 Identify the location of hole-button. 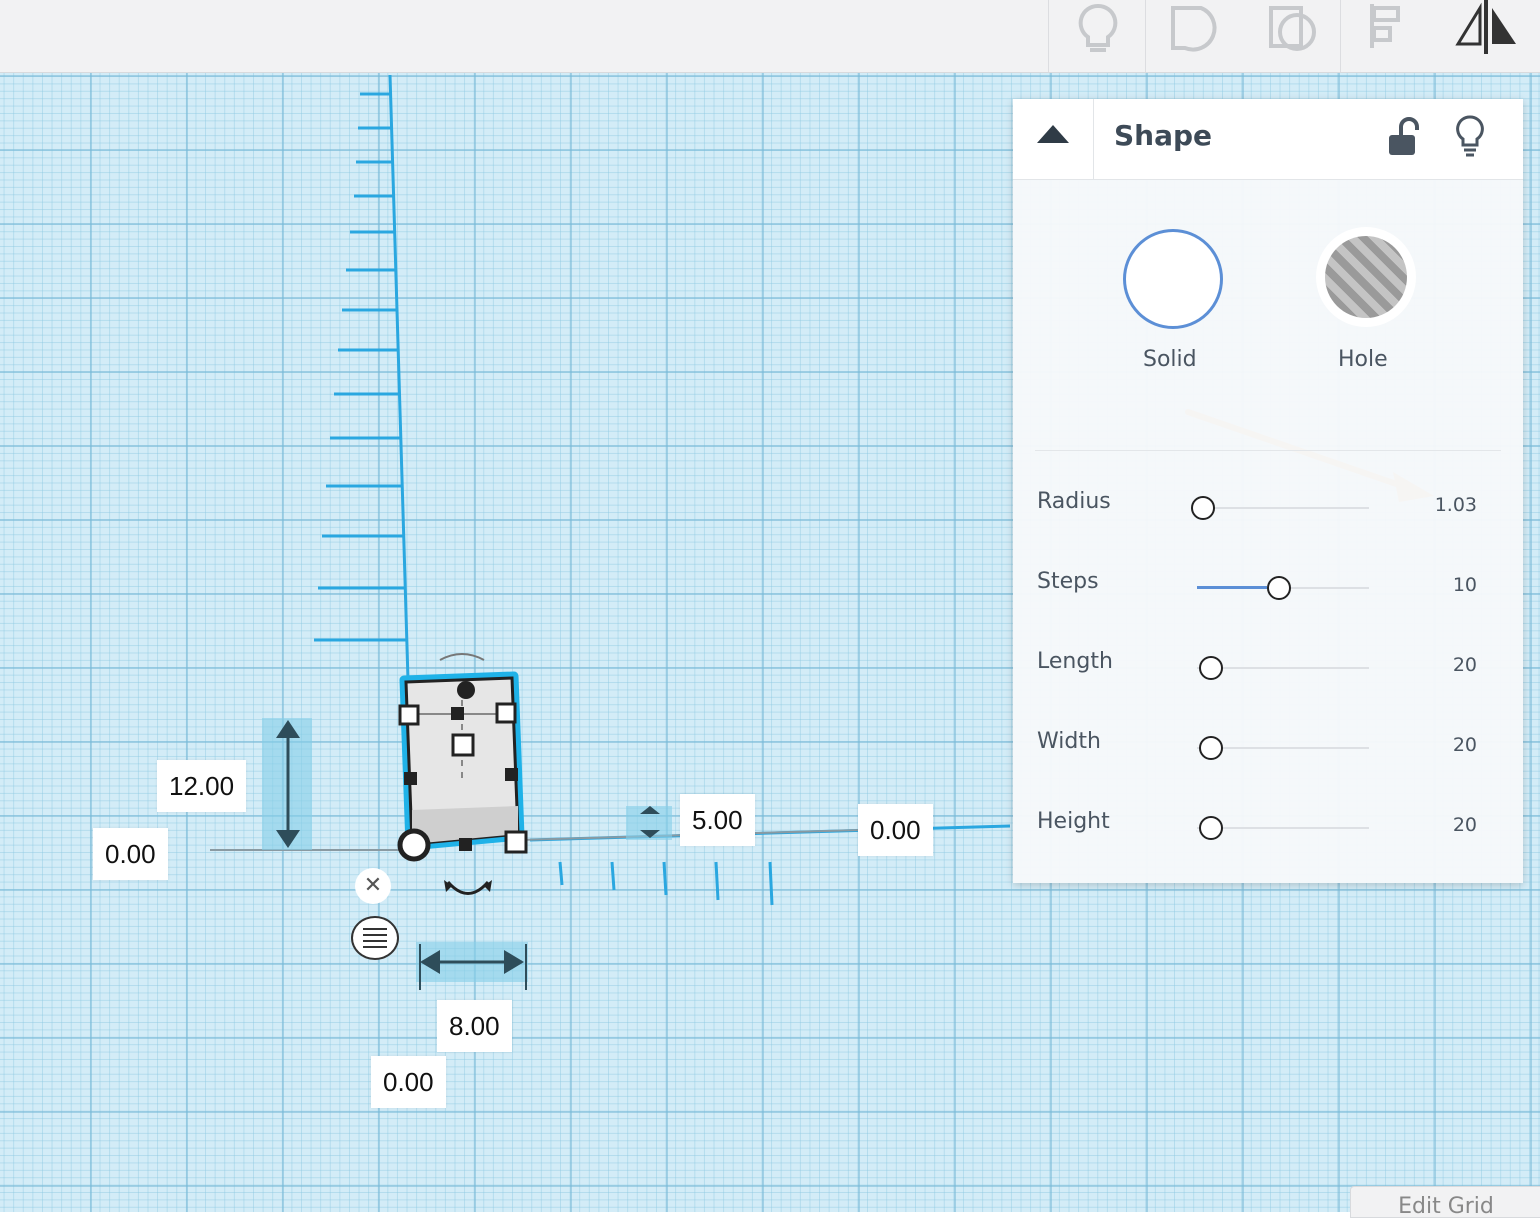
(1366, 277).